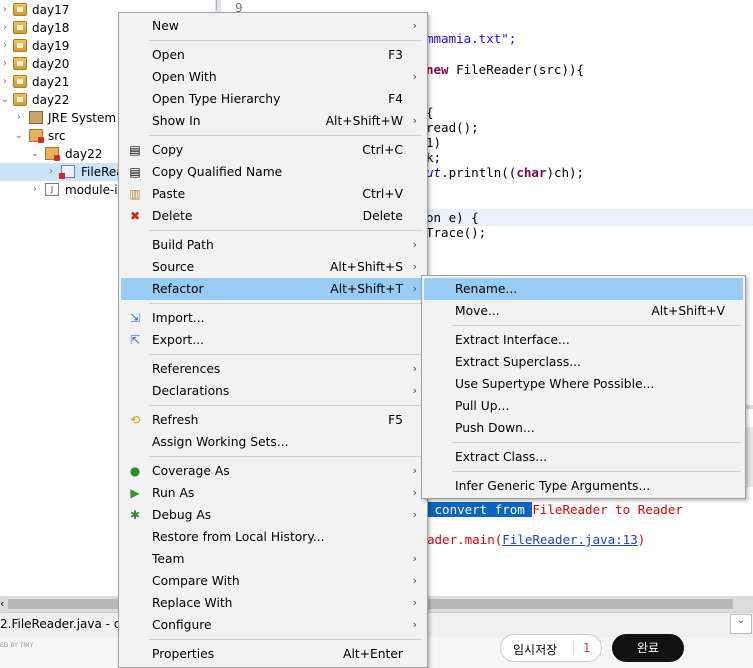 The height and width of the screenshot is (668, 753). Describe the element at coordinates (555, 509) in the screenshot. I see `console-error-line: convert from FileReader to Reader` at that location.